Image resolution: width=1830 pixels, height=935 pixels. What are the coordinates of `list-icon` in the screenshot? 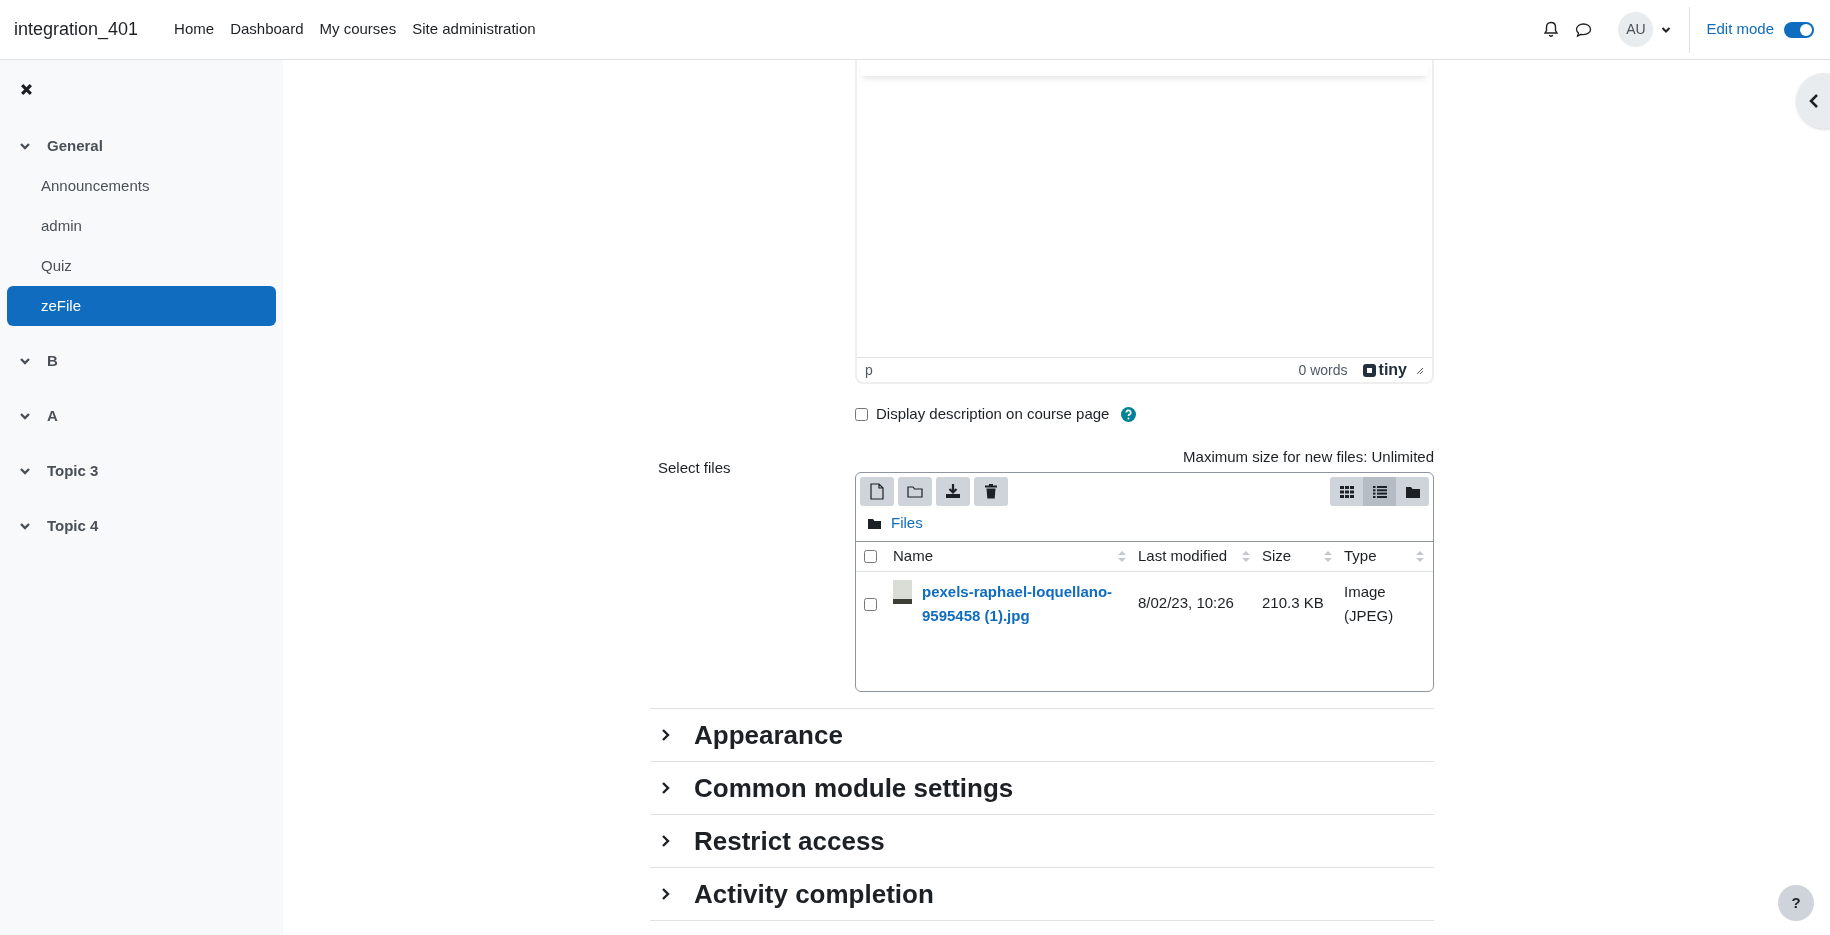 It's located at (1379, 491).